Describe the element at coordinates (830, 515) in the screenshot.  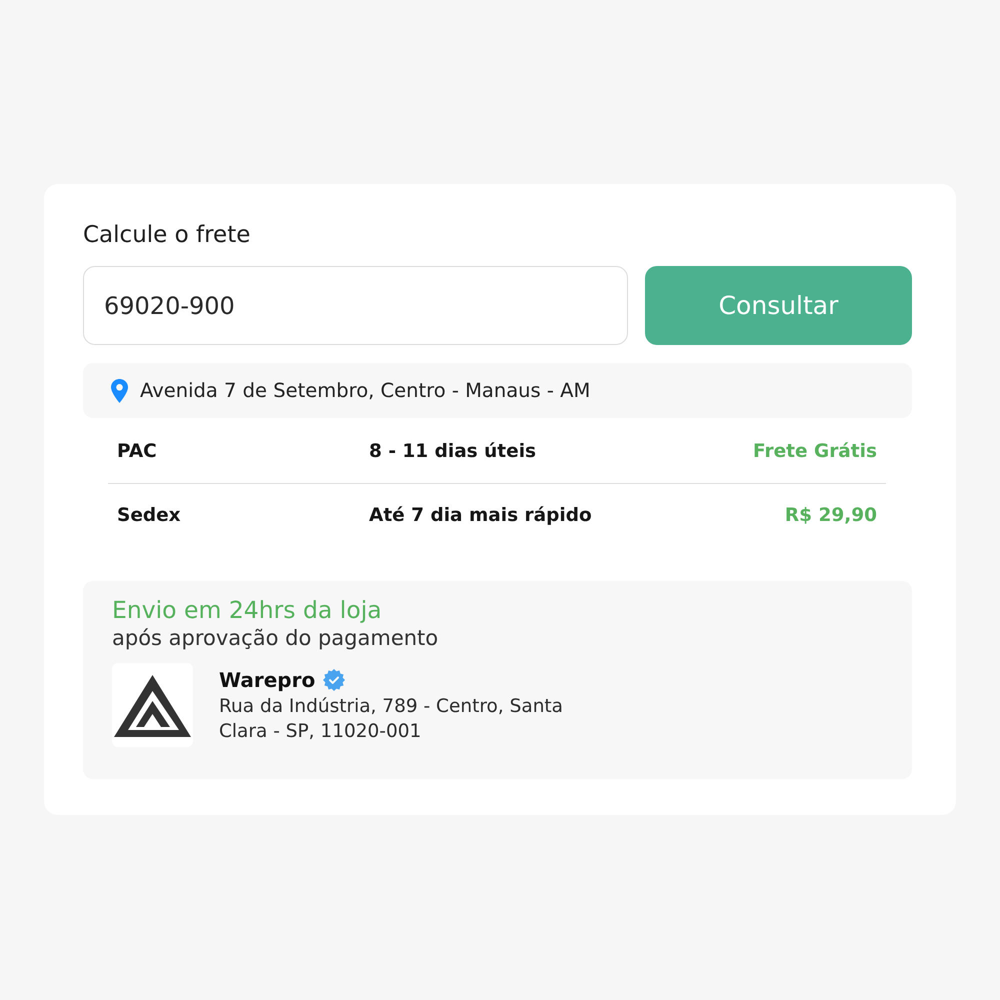
I see `shipping-price: R$ 29,90` at that location.